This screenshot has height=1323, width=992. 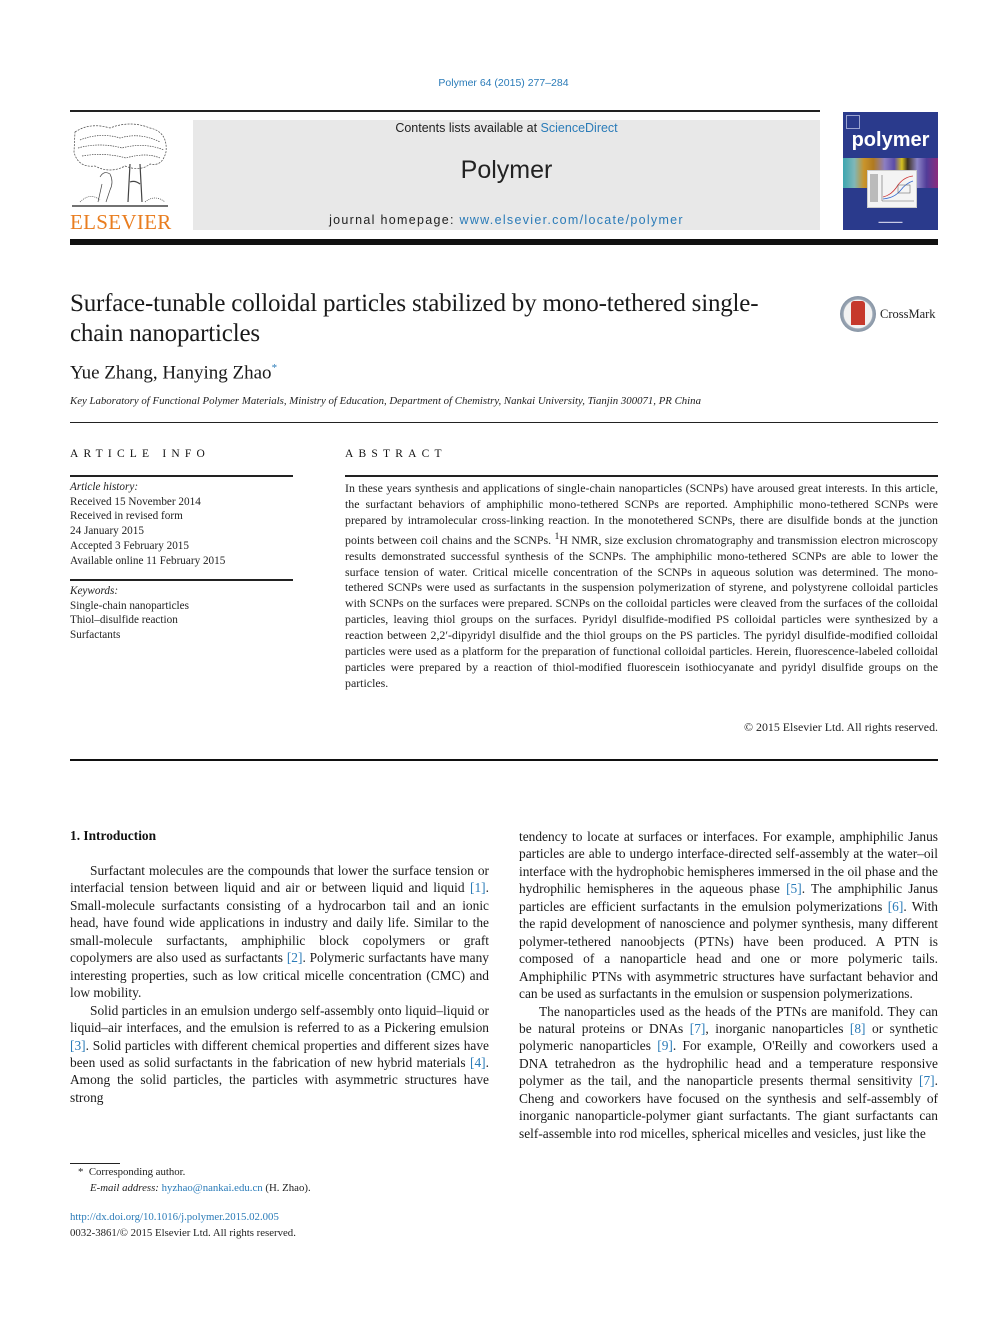 I want to click on citation-link: [6], so click(x=896, y=906).